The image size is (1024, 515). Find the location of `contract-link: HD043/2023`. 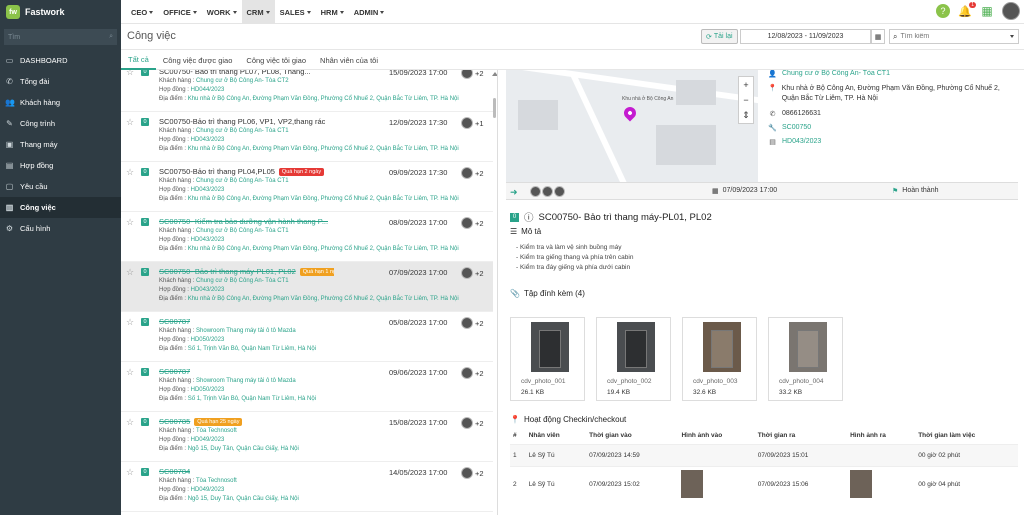

contract-link: HD043/2023 is located at coordinates (801, 141).